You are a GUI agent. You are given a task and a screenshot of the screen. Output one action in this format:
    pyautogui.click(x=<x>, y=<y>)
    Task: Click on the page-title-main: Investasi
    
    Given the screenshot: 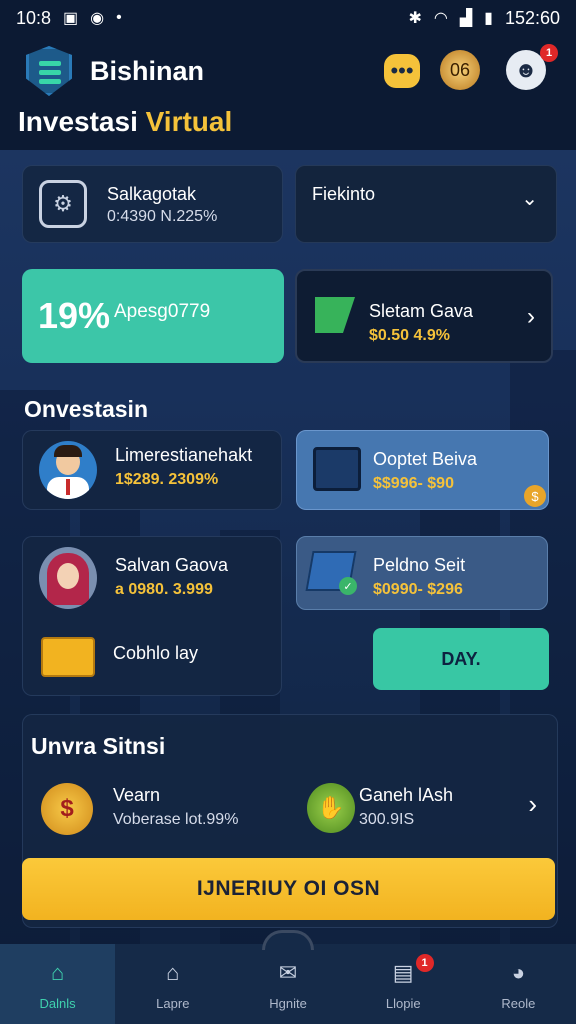 What is the action you would take?
    pyautogui.click(x=78, y=121)
    